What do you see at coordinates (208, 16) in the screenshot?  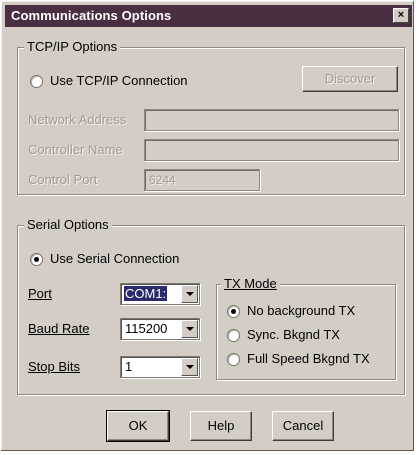 I see `title-bar: Communications Options ×` at bounding box center [208, 16].